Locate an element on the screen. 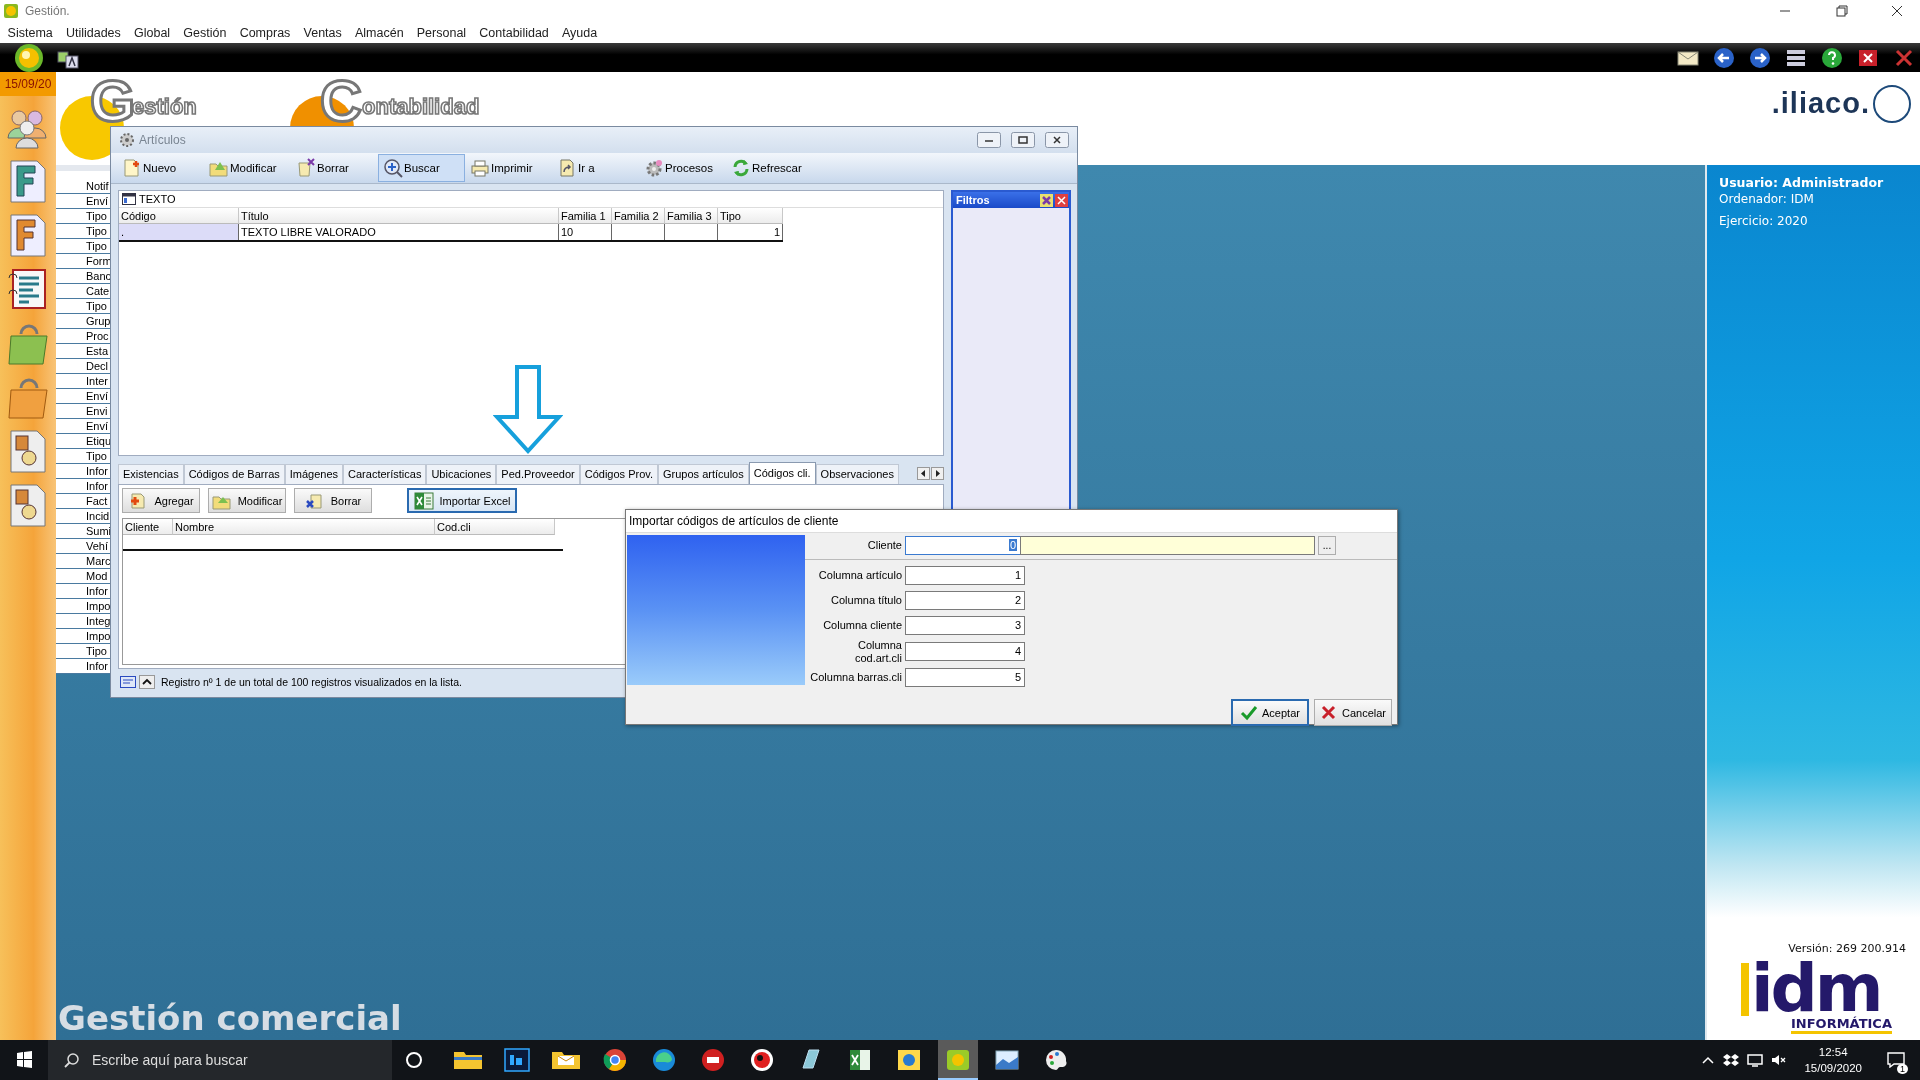  toolbar-button: Refrescar is located at coordinates (769, 168).